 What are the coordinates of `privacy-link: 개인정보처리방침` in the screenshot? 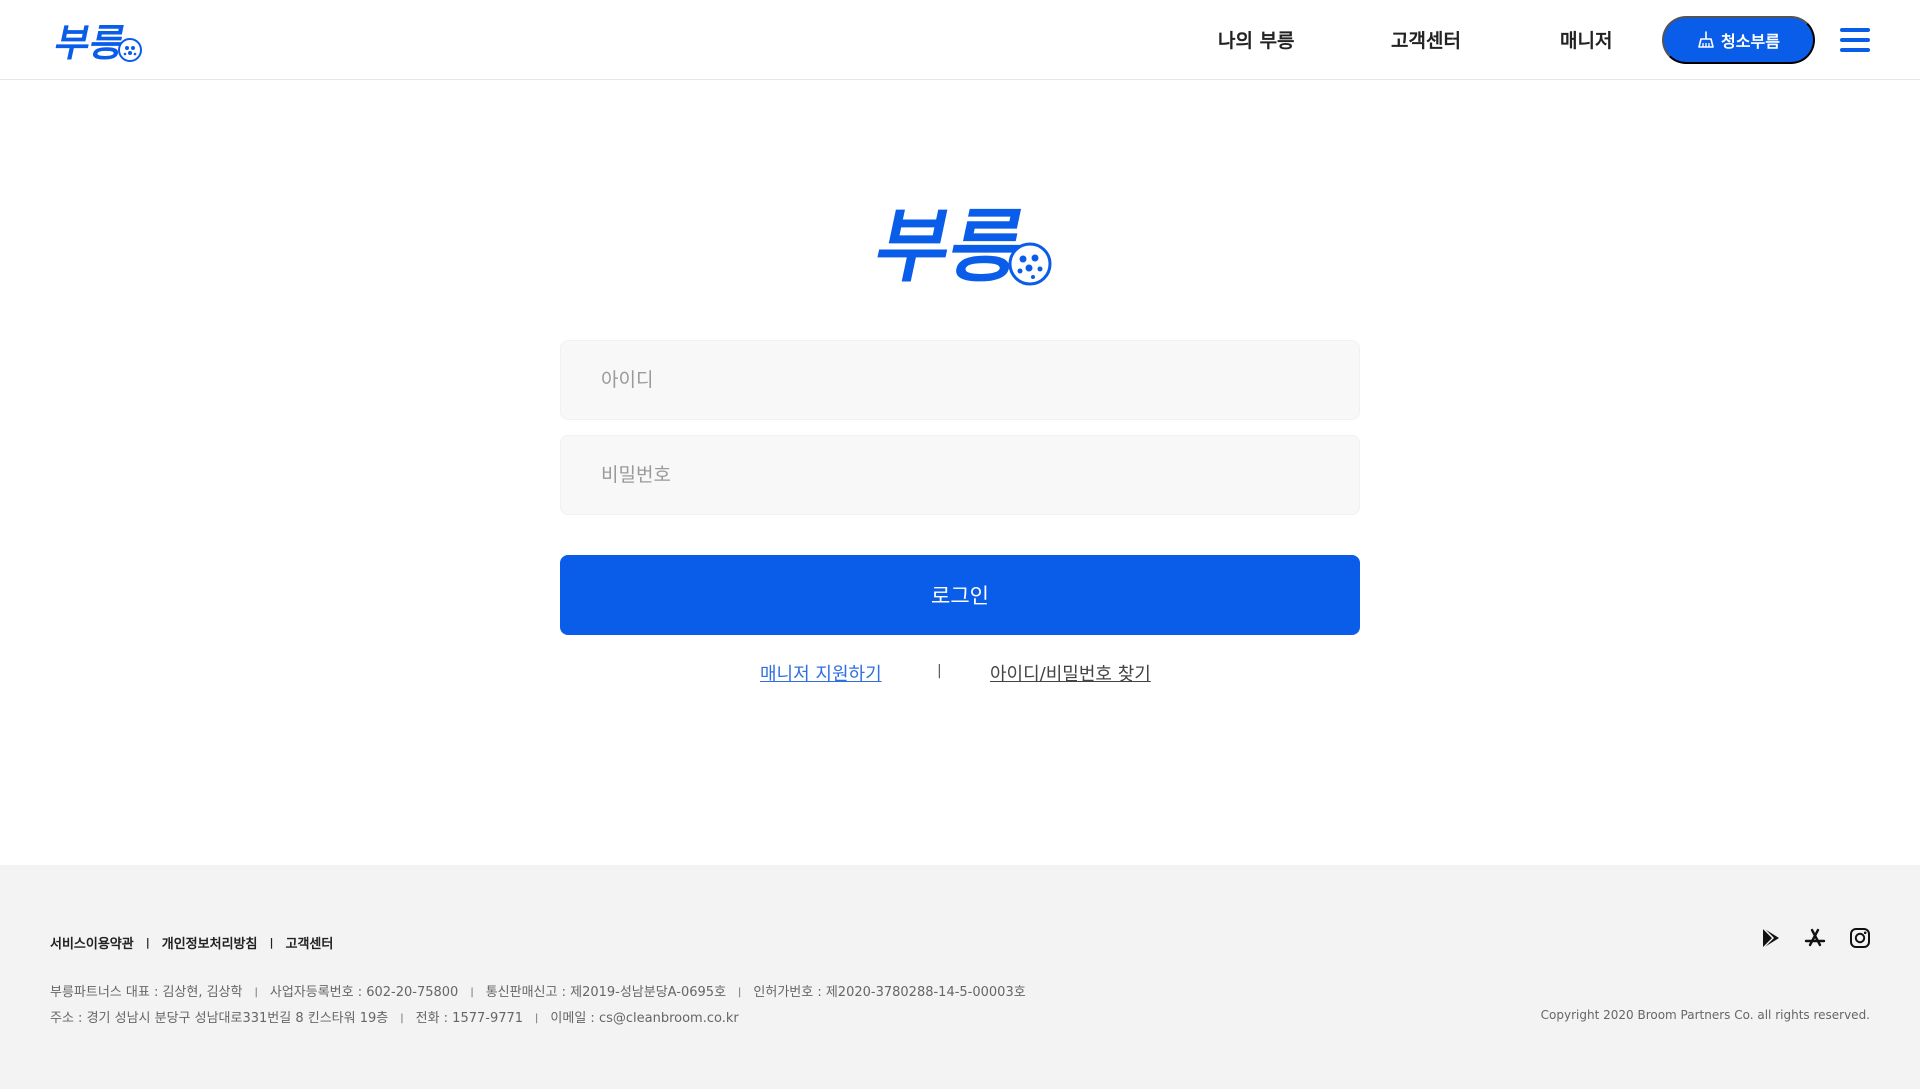 It's located at (210, 942).